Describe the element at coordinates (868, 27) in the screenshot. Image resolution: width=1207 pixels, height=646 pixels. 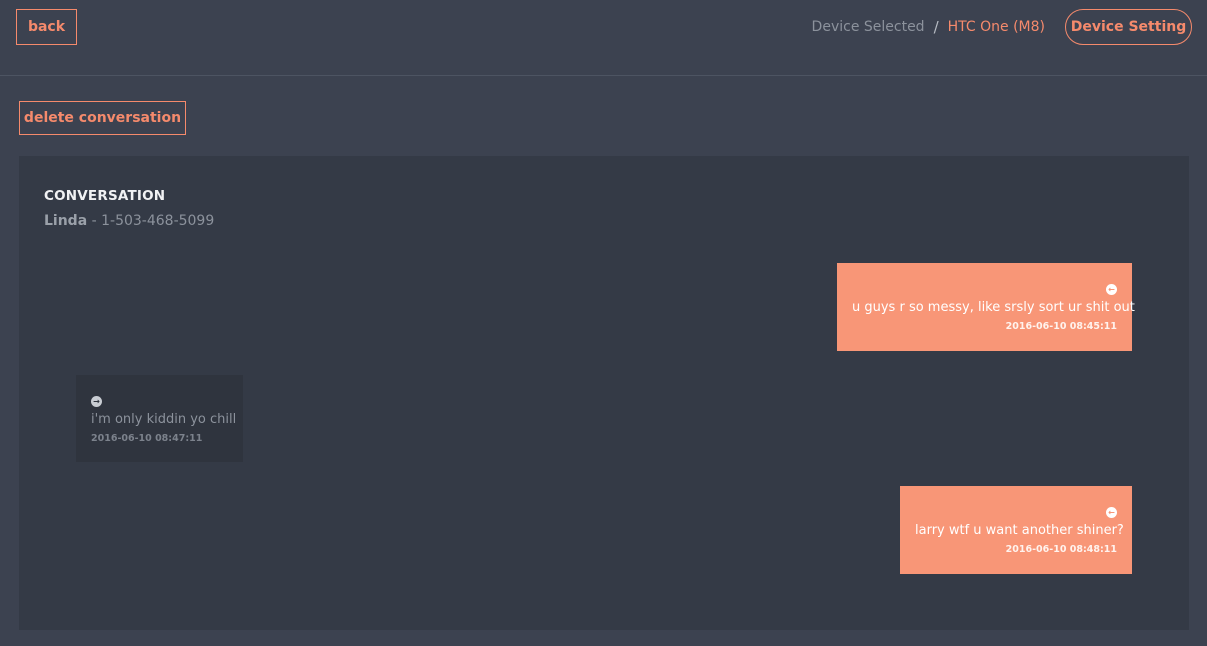
I see `device-selected-label: Device Selected` at that location.